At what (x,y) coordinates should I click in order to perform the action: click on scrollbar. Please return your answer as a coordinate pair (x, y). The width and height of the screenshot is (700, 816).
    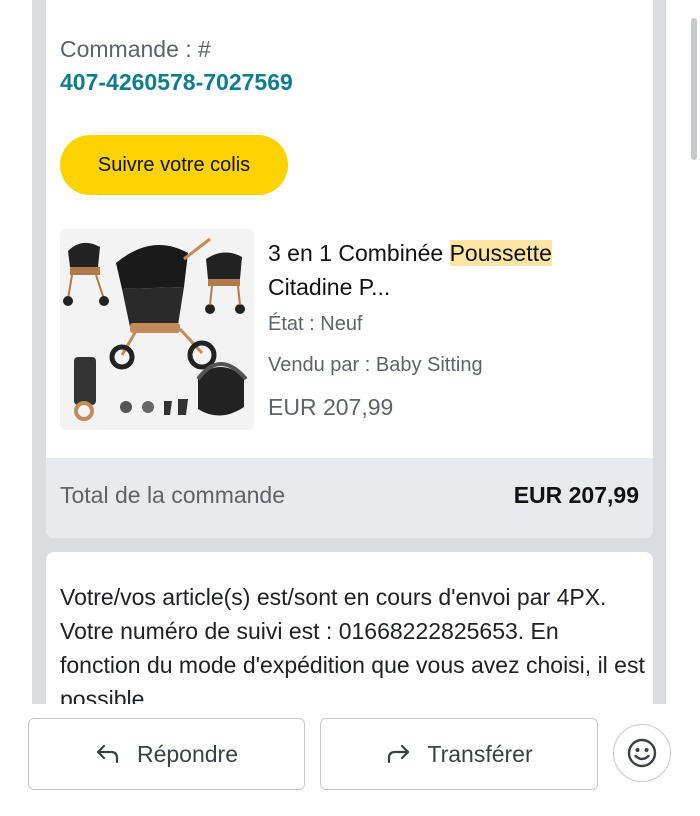
    Looking at the image, I should click on (693, 360).